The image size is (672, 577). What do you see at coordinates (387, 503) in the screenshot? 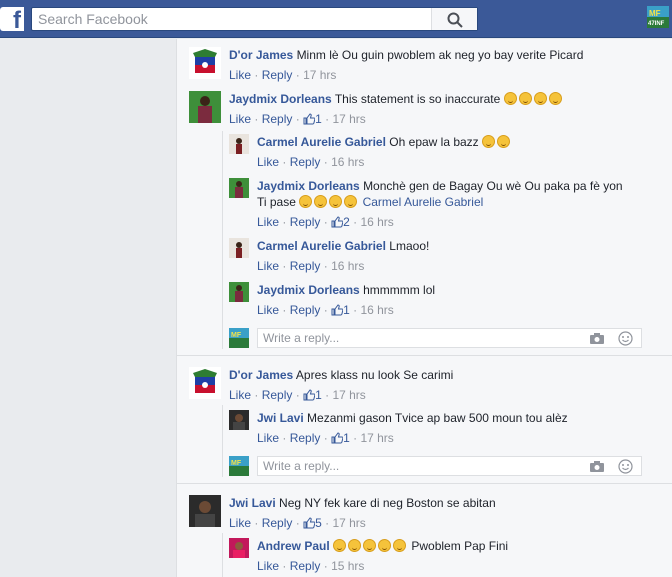
I see `comment-text: Neg NY fek kare di neg Boston se abitan` at bounding box center [387, 503].